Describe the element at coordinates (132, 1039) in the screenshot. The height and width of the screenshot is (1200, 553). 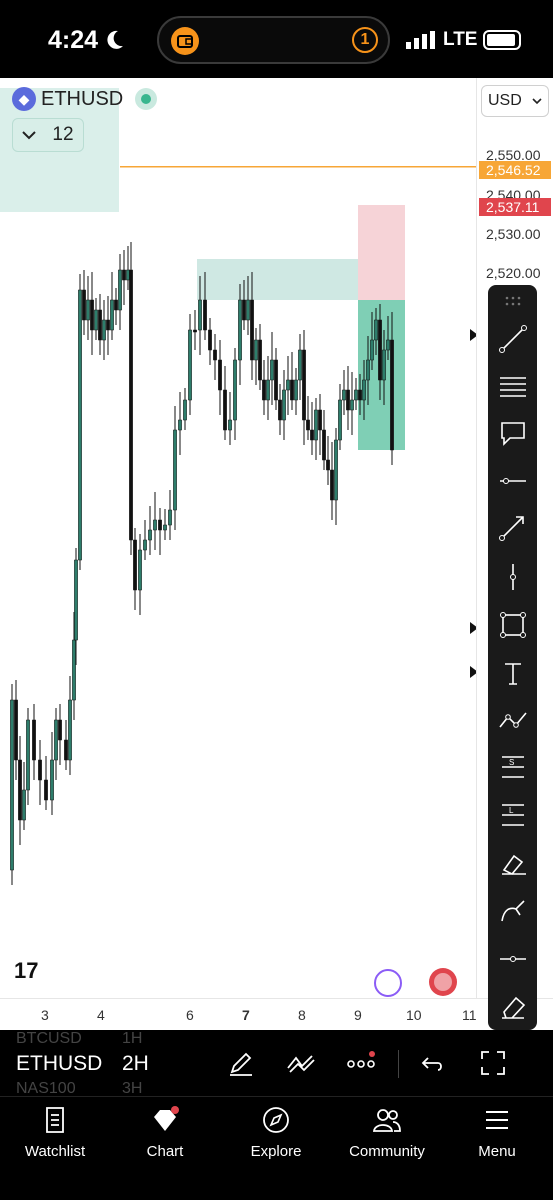
I see `interval-scroll-prev: 1H` at that location.